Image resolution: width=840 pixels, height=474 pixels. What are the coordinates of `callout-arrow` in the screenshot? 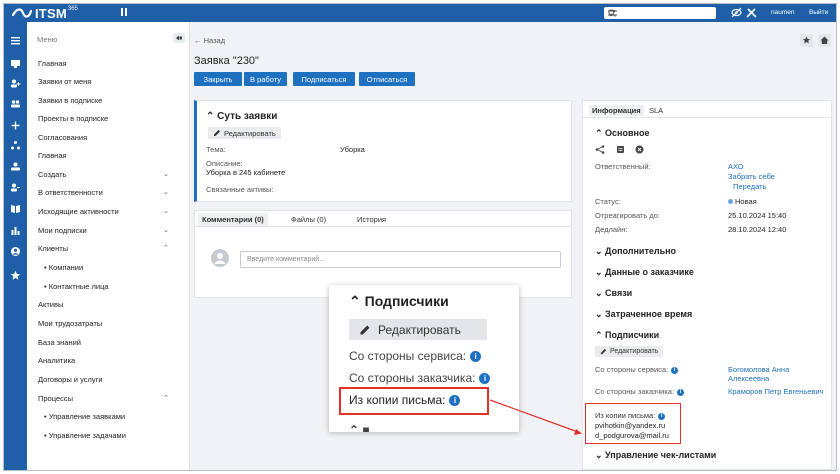 It's located at (535, 417).